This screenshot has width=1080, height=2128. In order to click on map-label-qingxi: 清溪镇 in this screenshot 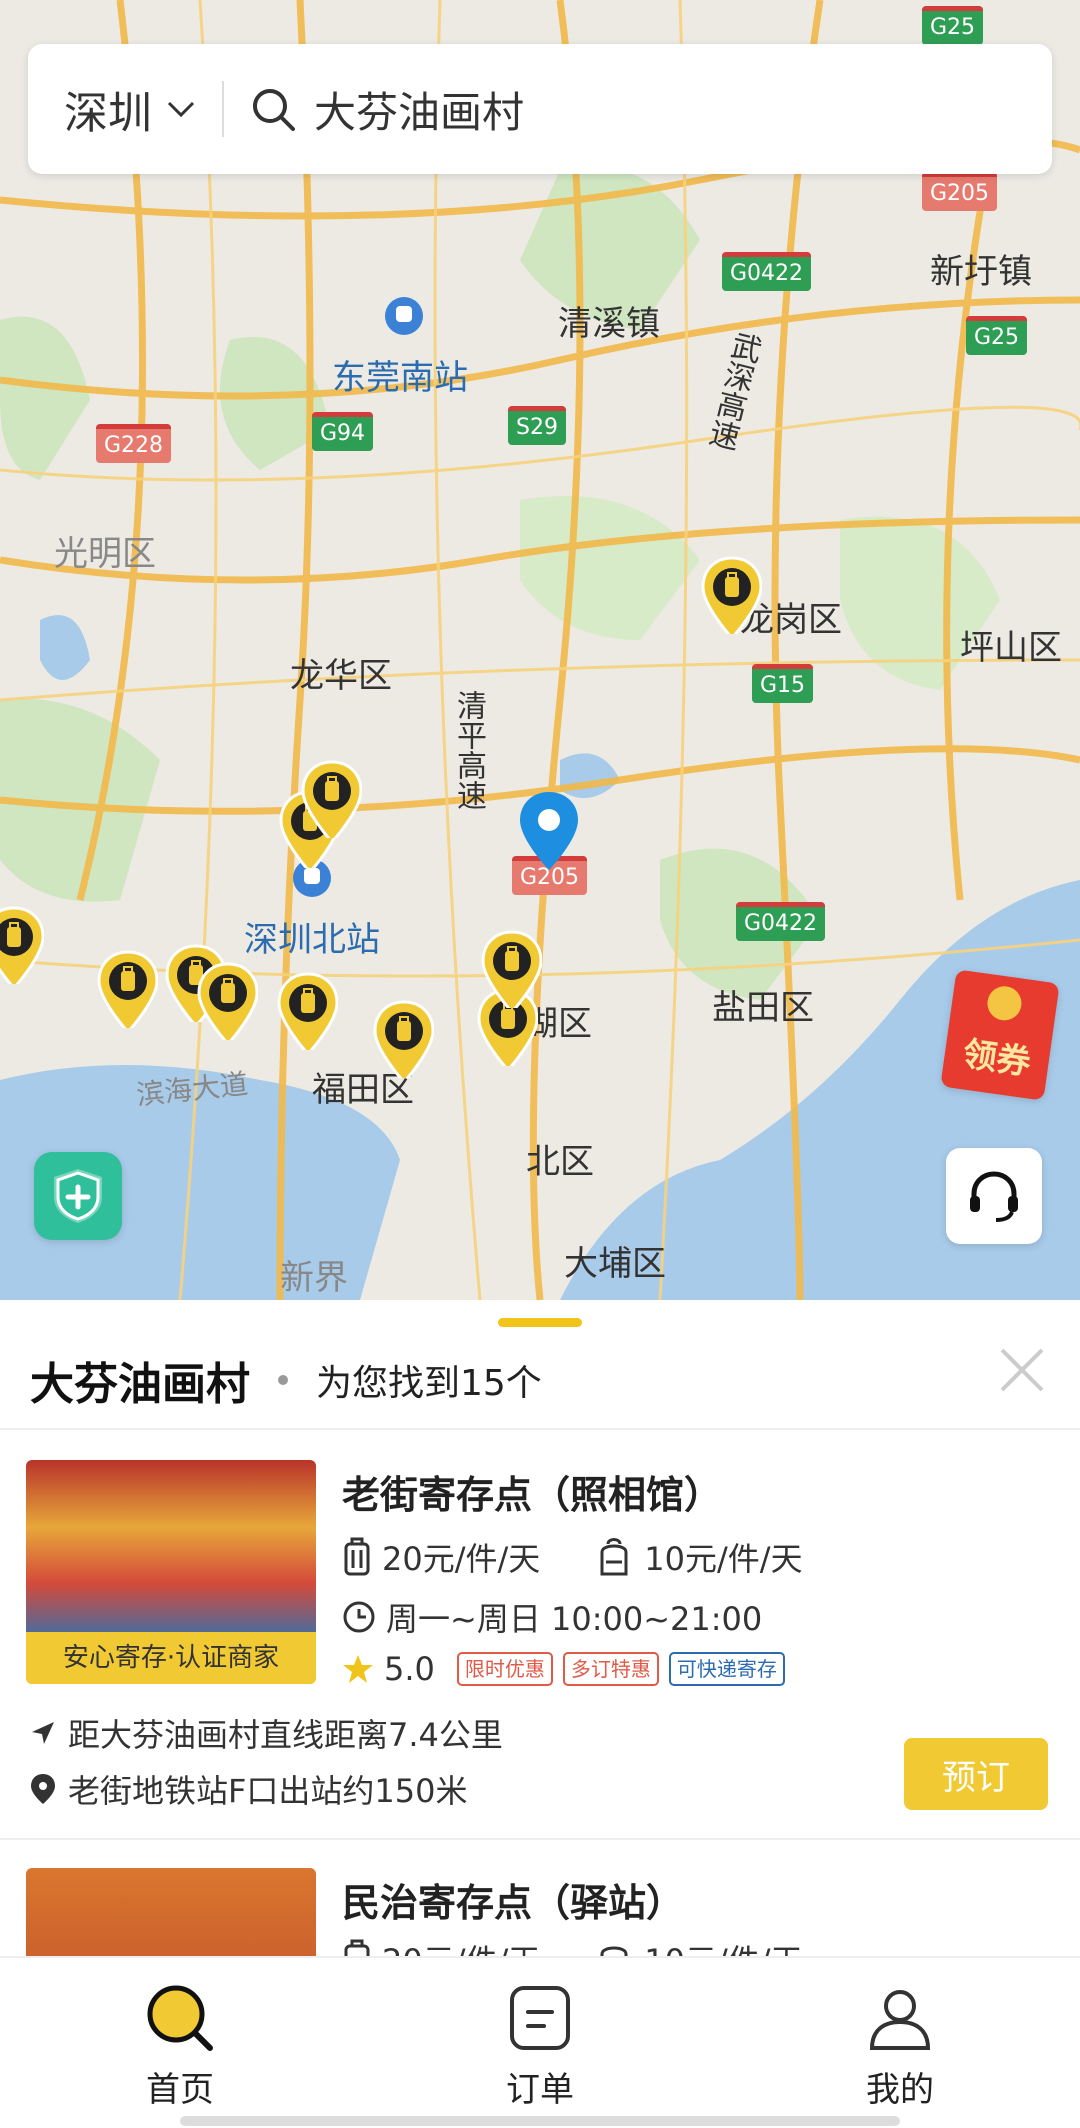, I will do `click(609, 324)`.